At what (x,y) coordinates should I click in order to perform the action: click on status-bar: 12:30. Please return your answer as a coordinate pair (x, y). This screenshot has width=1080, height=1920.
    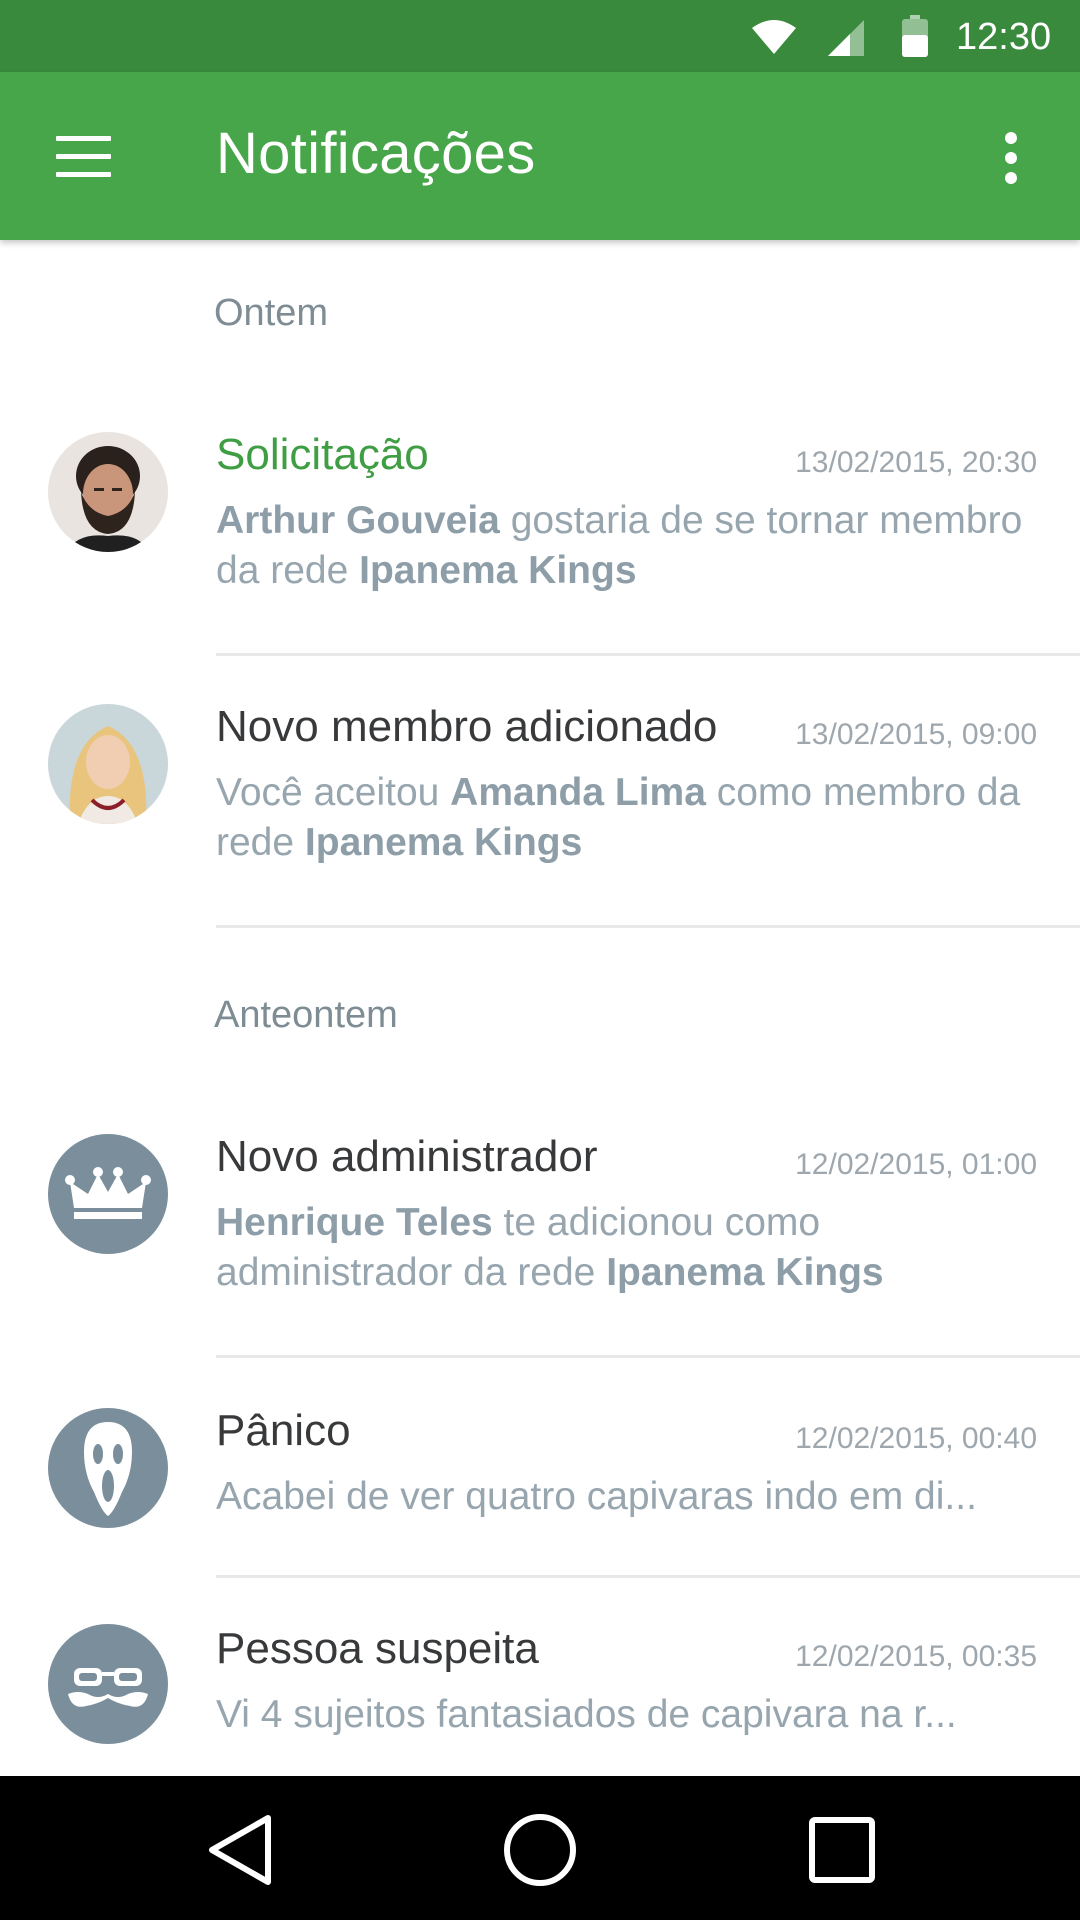
    Looking at the image, I should click on (540, 36).